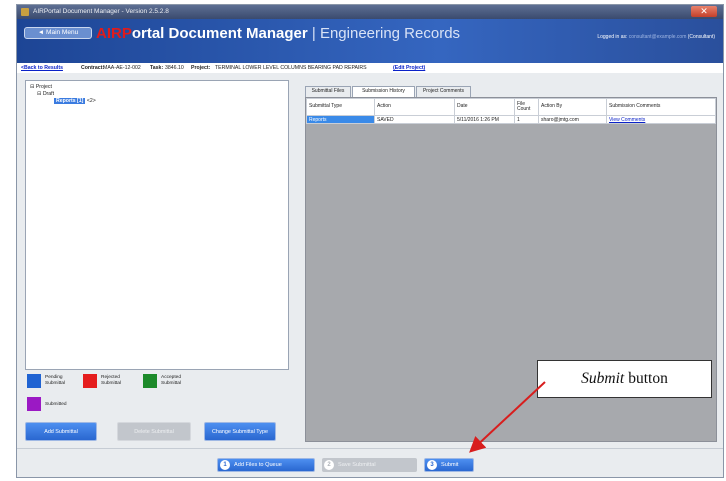 The height and width of the screenshot is (481, 726). What do you see at coordinates (414, 119) in the screenshot?
I see `cell-action: SAVED` at bounding box center [414, 119].